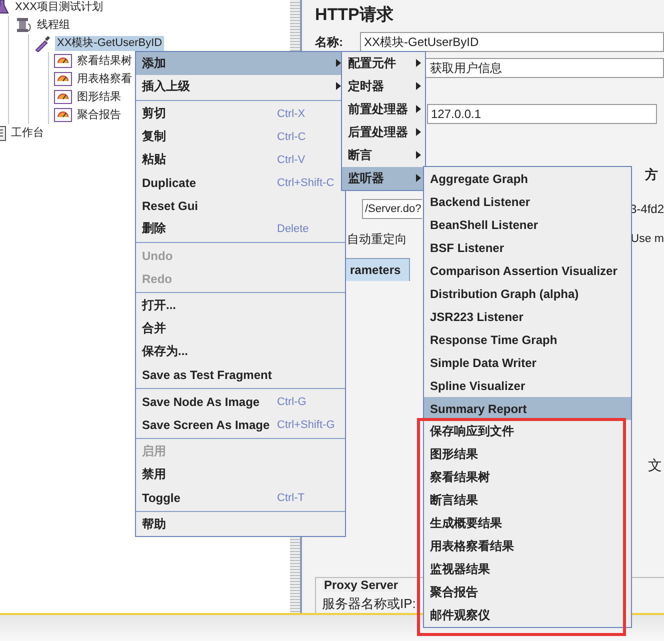 This screenshot has width=664, height=641. Describe the element at coordinates (240, 205) in the screenshot. I see `menu-item: Reset Gui` at that location.